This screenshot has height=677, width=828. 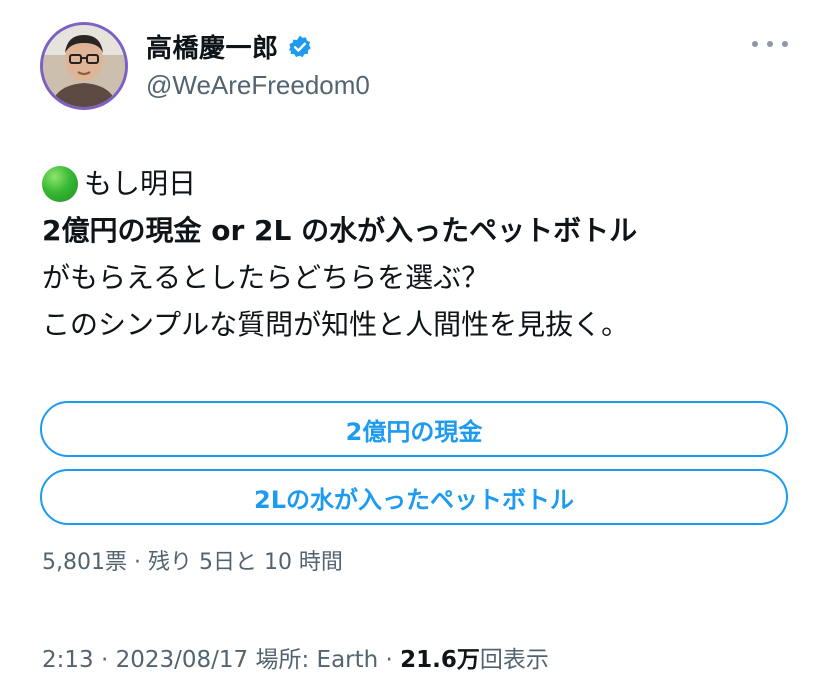 I want to click on more-options-icon, so click(x=770, y=44).